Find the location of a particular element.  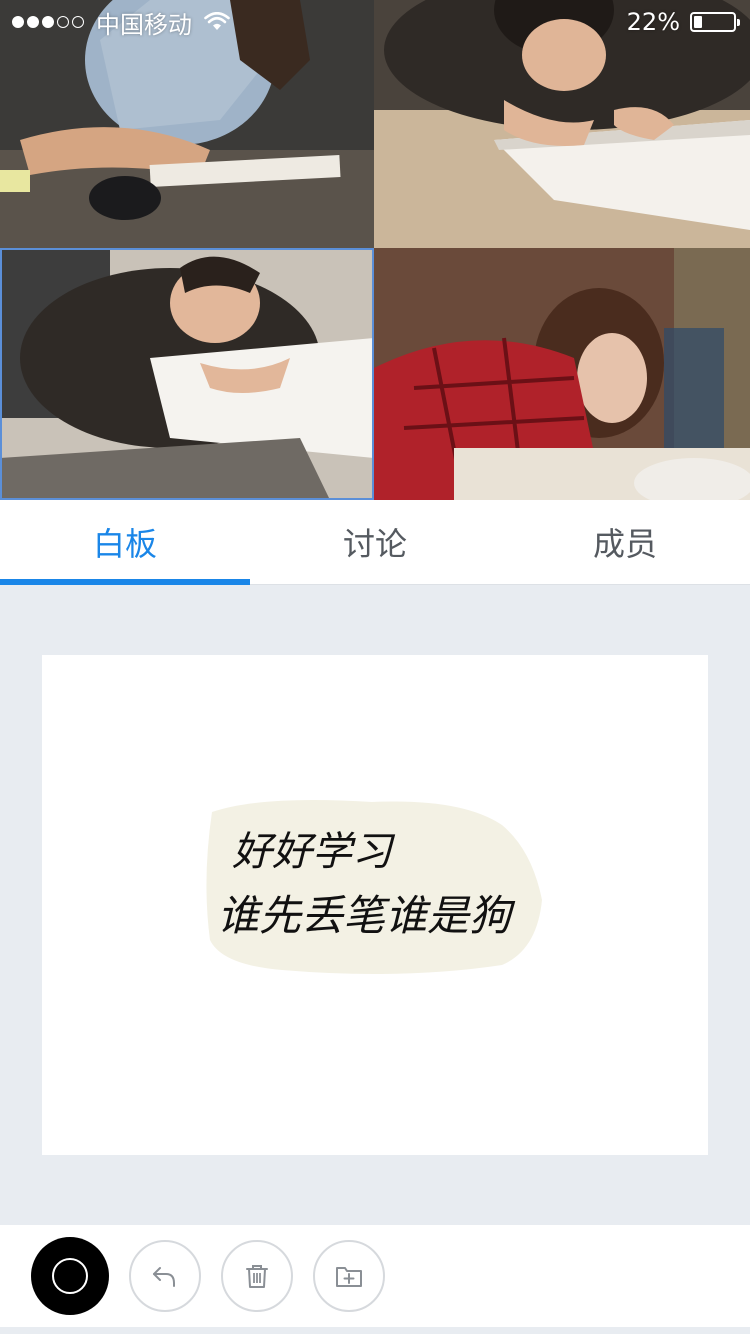

tab-bar: 白板 讨论 成员 is located at coordinates (375, 542).